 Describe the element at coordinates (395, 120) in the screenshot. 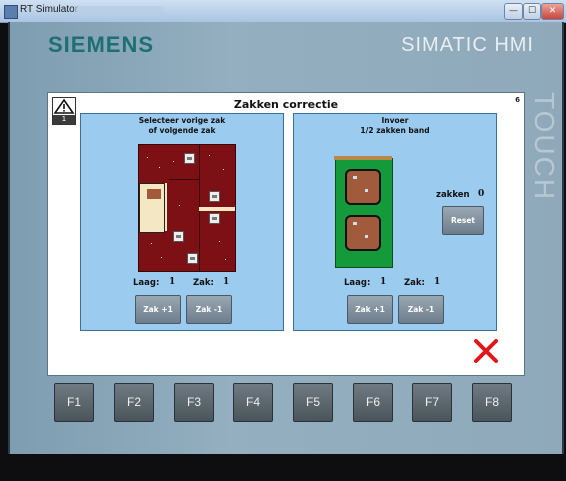

I see `conveyor-title-1: Invoer` at that location.